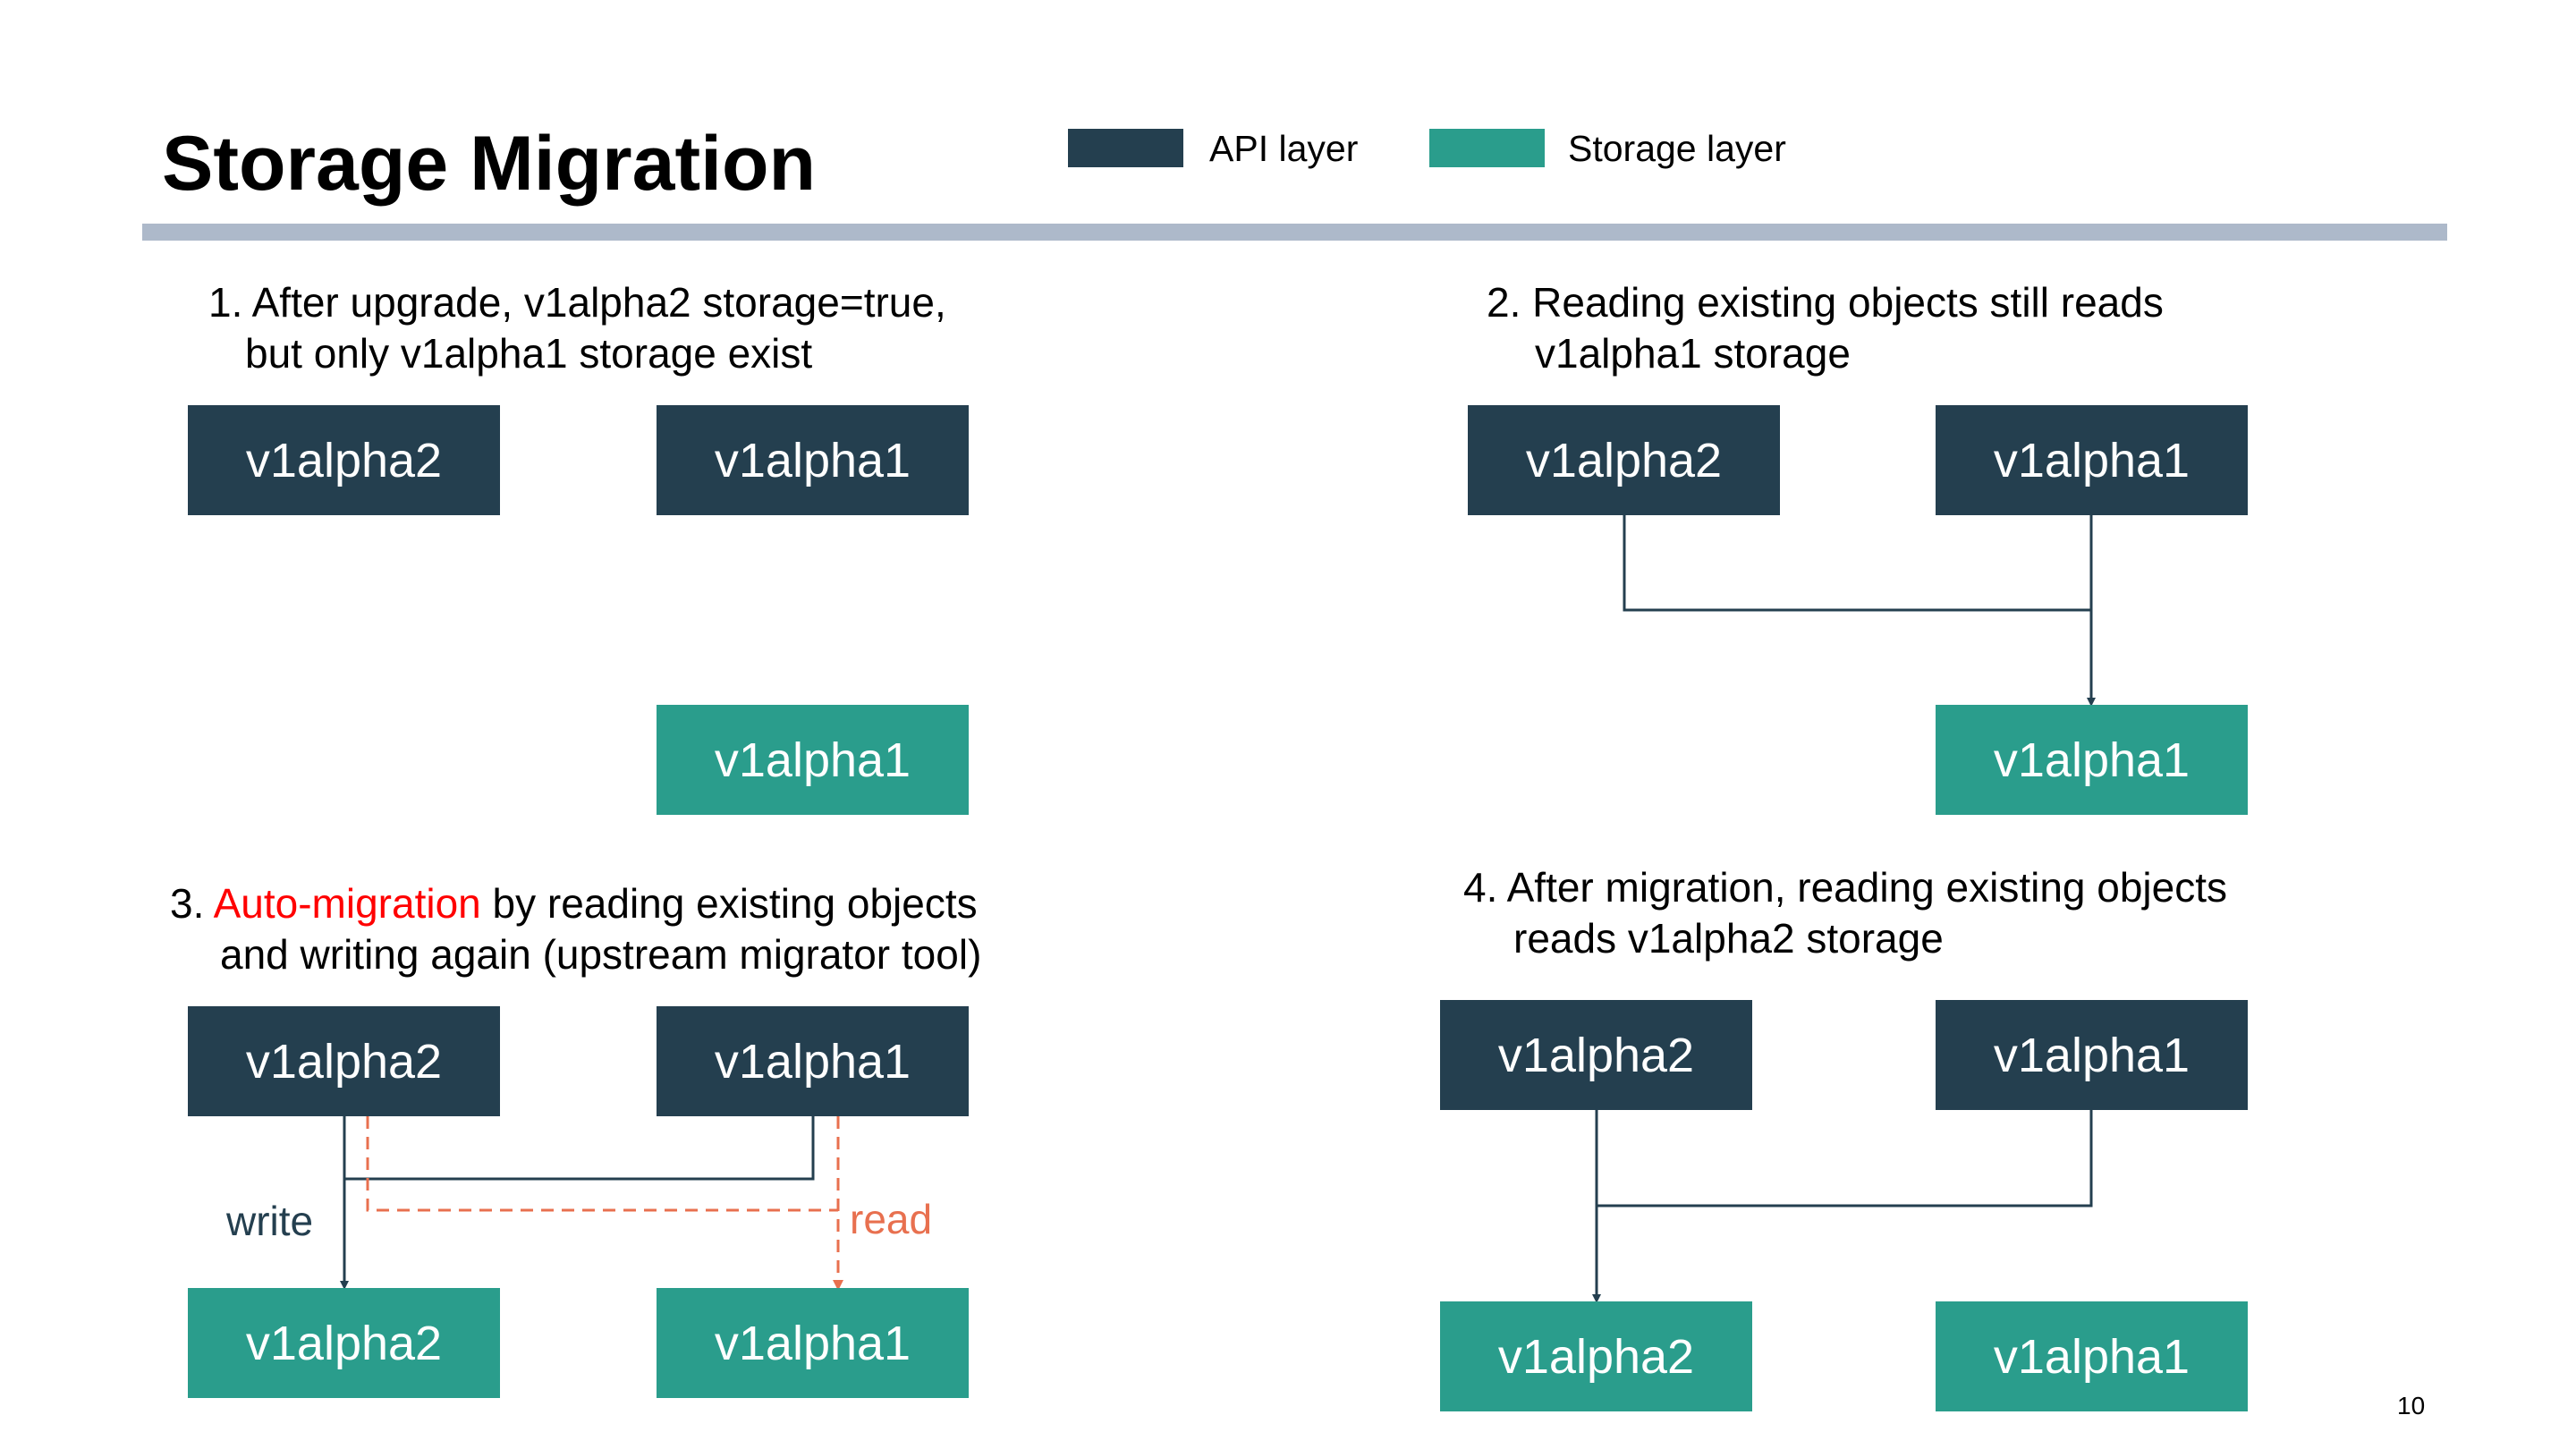 The image size is (2576, 1449). I want to click on p4-api-v1alpha1-box: v1alpha1, so click(2092, 1055).